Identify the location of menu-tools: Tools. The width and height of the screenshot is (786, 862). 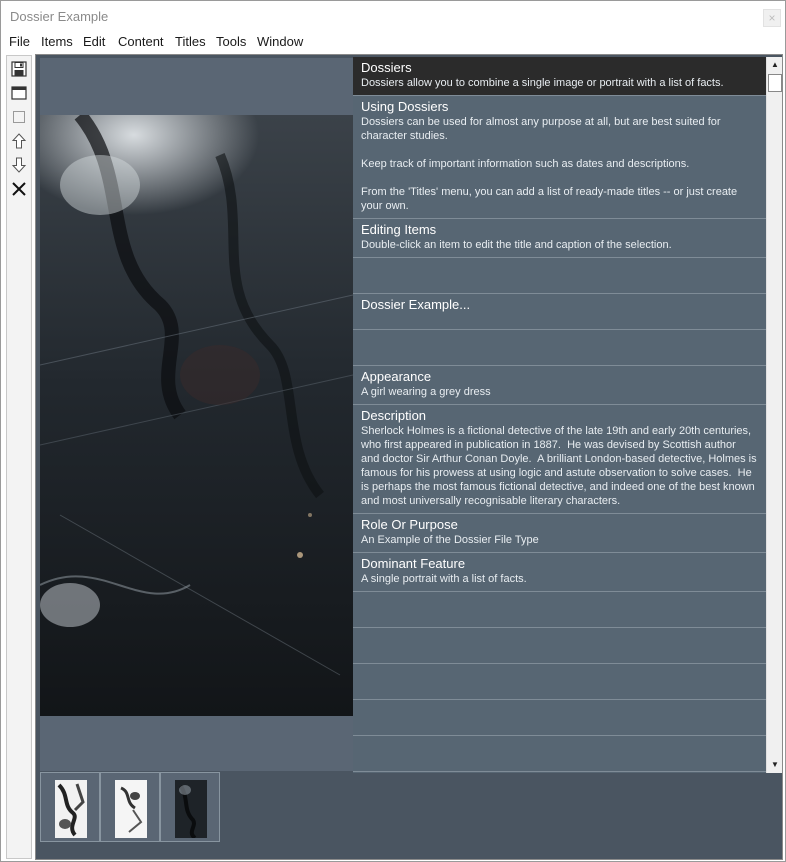
(231, 41).